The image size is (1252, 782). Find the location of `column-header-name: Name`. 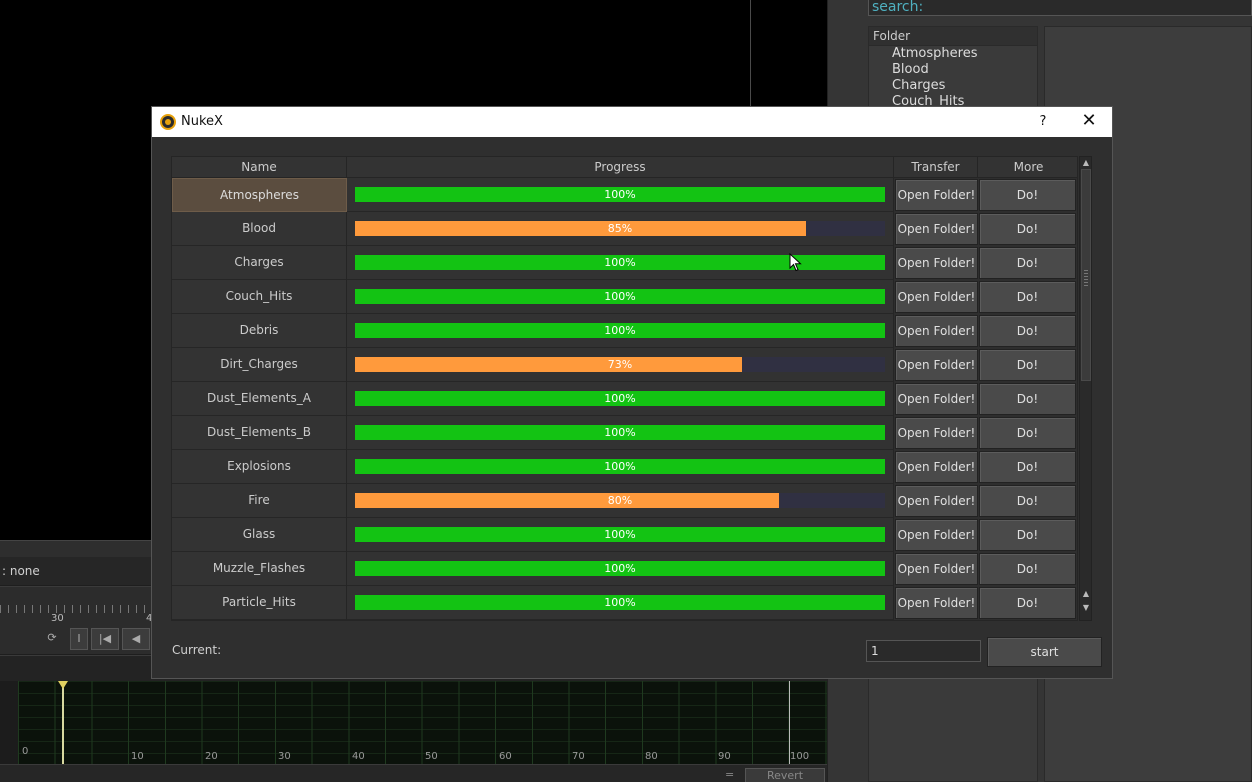

column-header-name: Name is located at coordinates (259, 167).